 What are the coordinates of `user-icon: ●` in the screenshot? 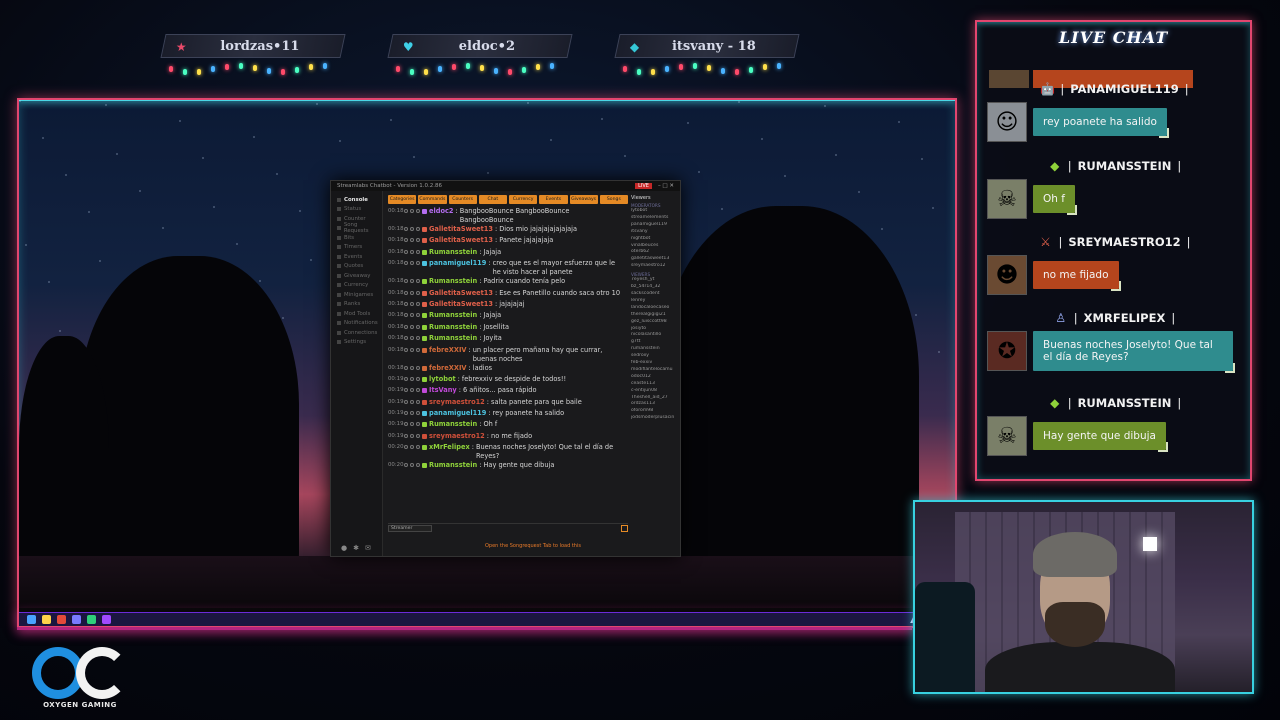 It's located at (344, 548).